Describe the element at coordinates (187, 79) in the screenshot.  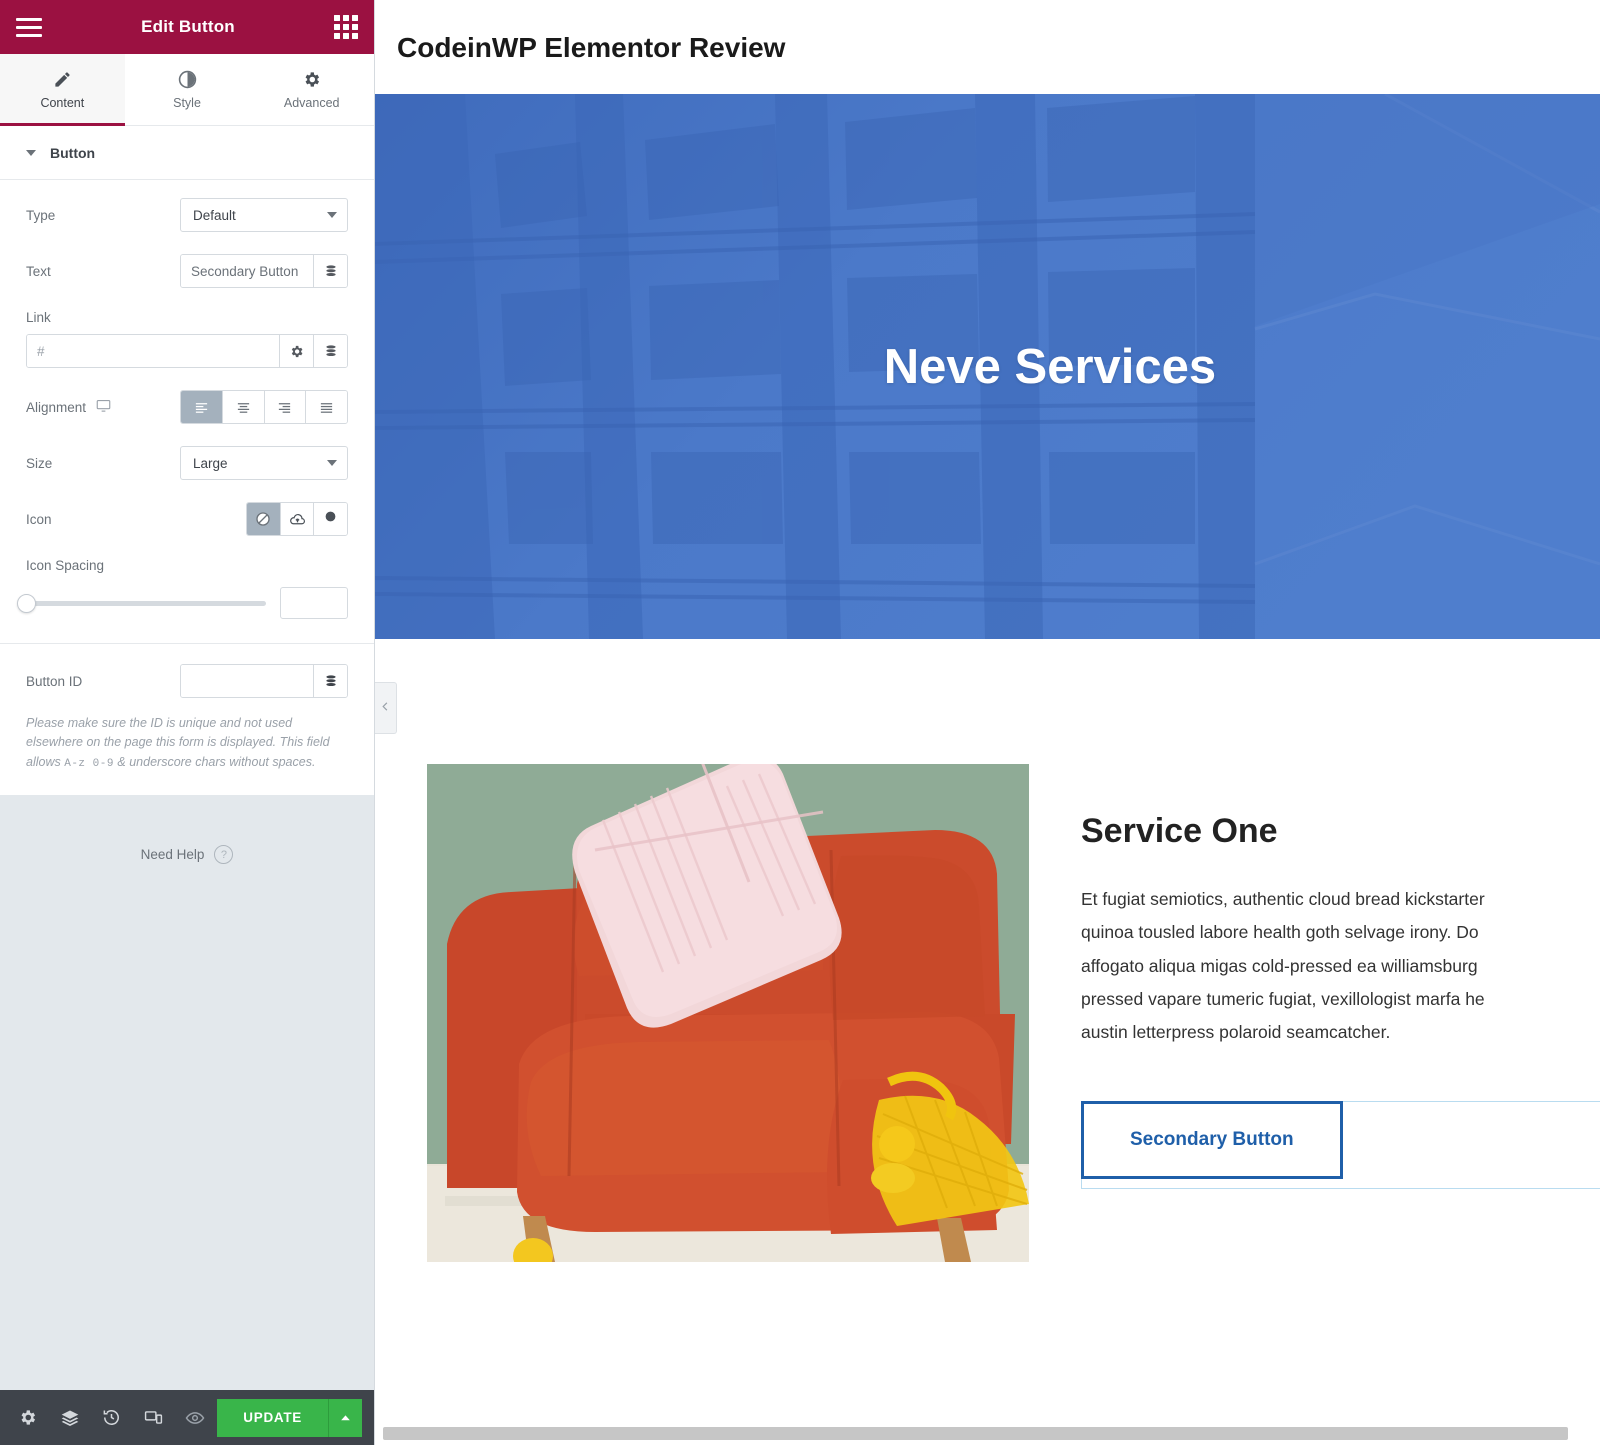
I see `contrast-circle-icon` at that location.